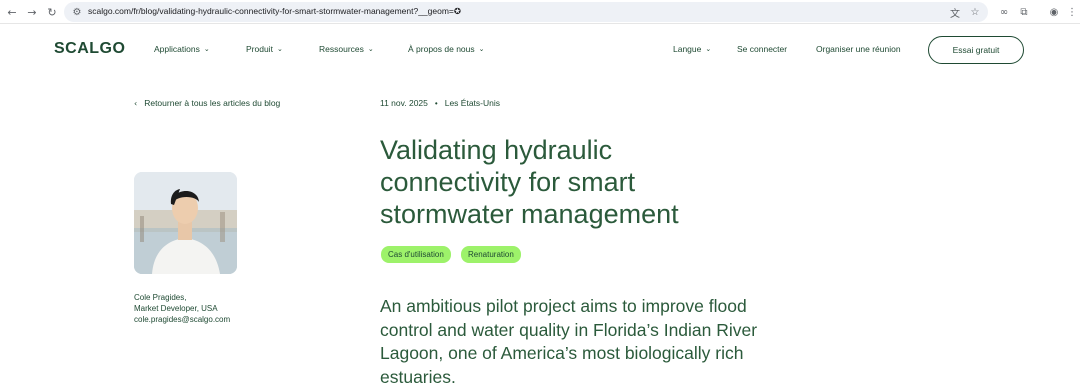  I want to click on nav-label: Ressources, so click(341, 49).